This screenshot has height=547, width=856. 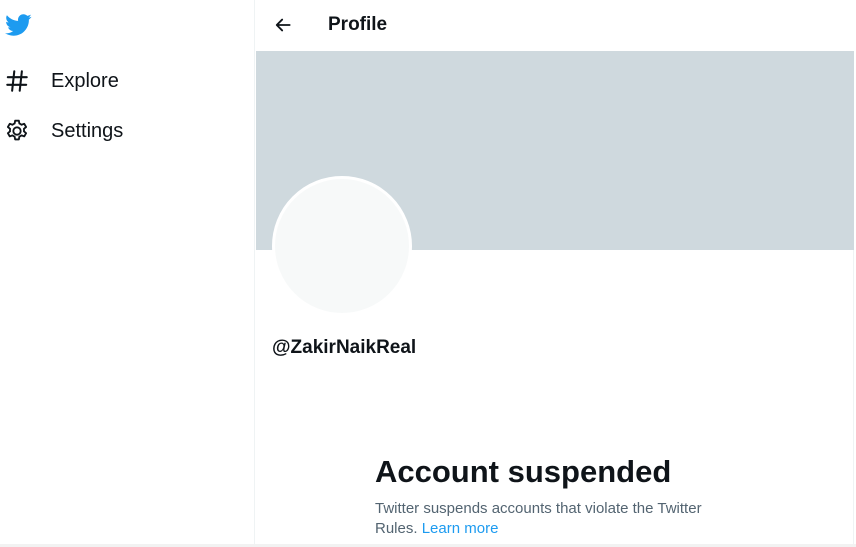 I want to click on avatar, so click(x=342, y=246).